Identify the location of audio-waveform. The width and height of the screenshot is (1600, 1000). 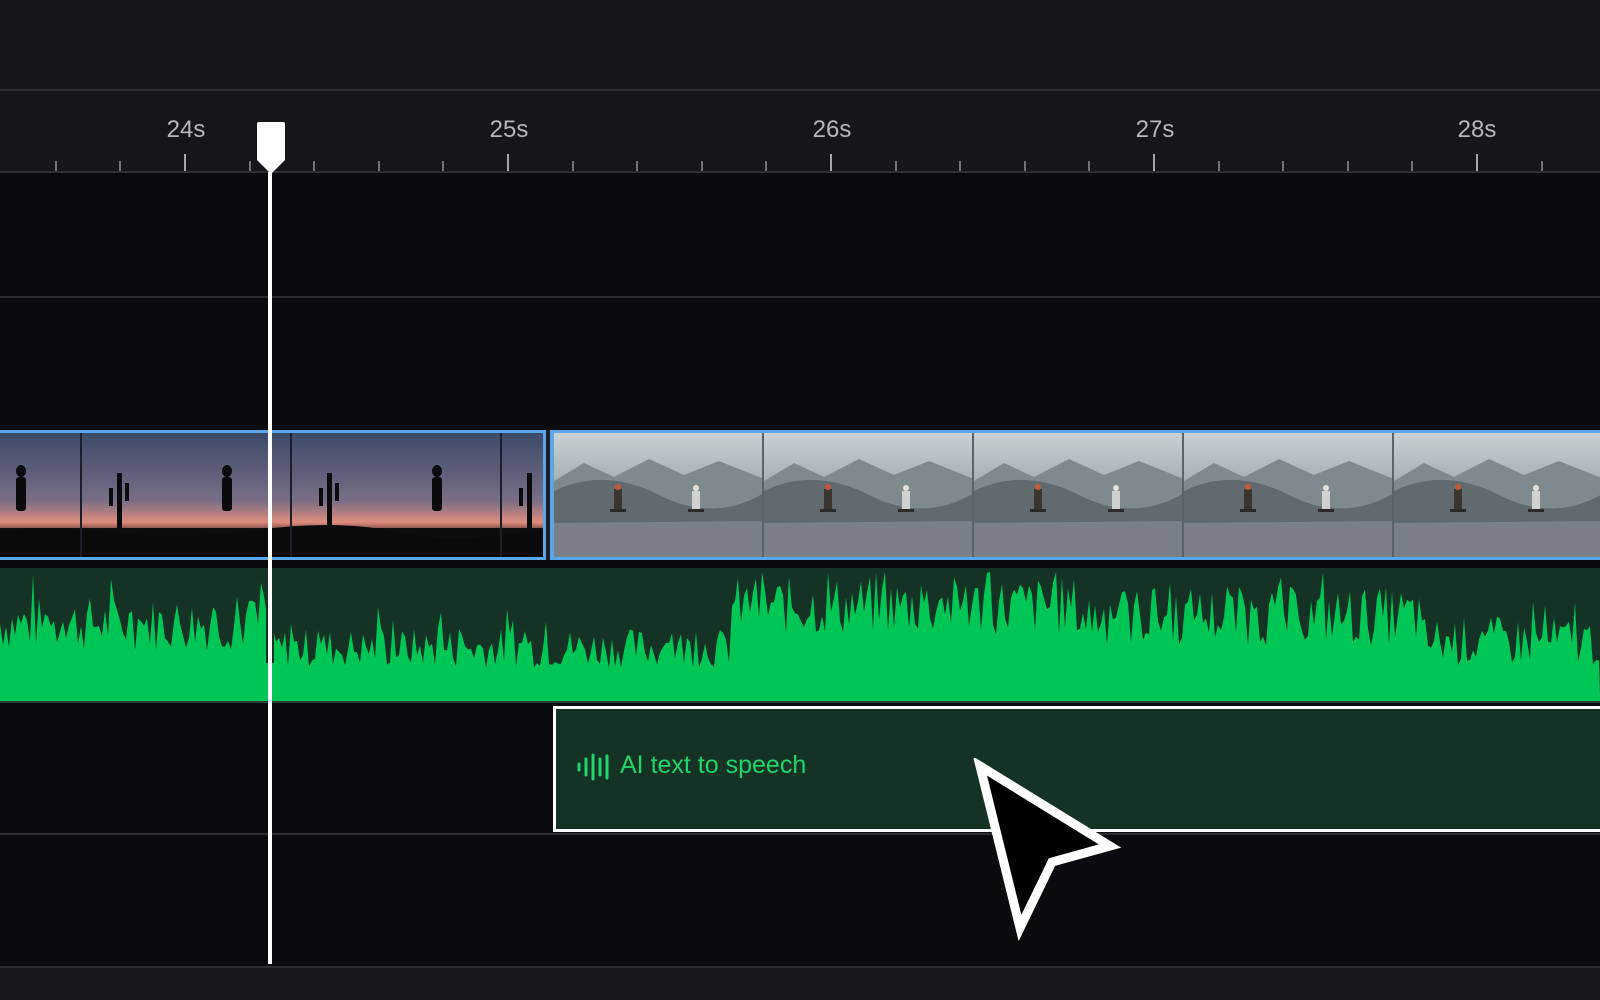
(800, 634).